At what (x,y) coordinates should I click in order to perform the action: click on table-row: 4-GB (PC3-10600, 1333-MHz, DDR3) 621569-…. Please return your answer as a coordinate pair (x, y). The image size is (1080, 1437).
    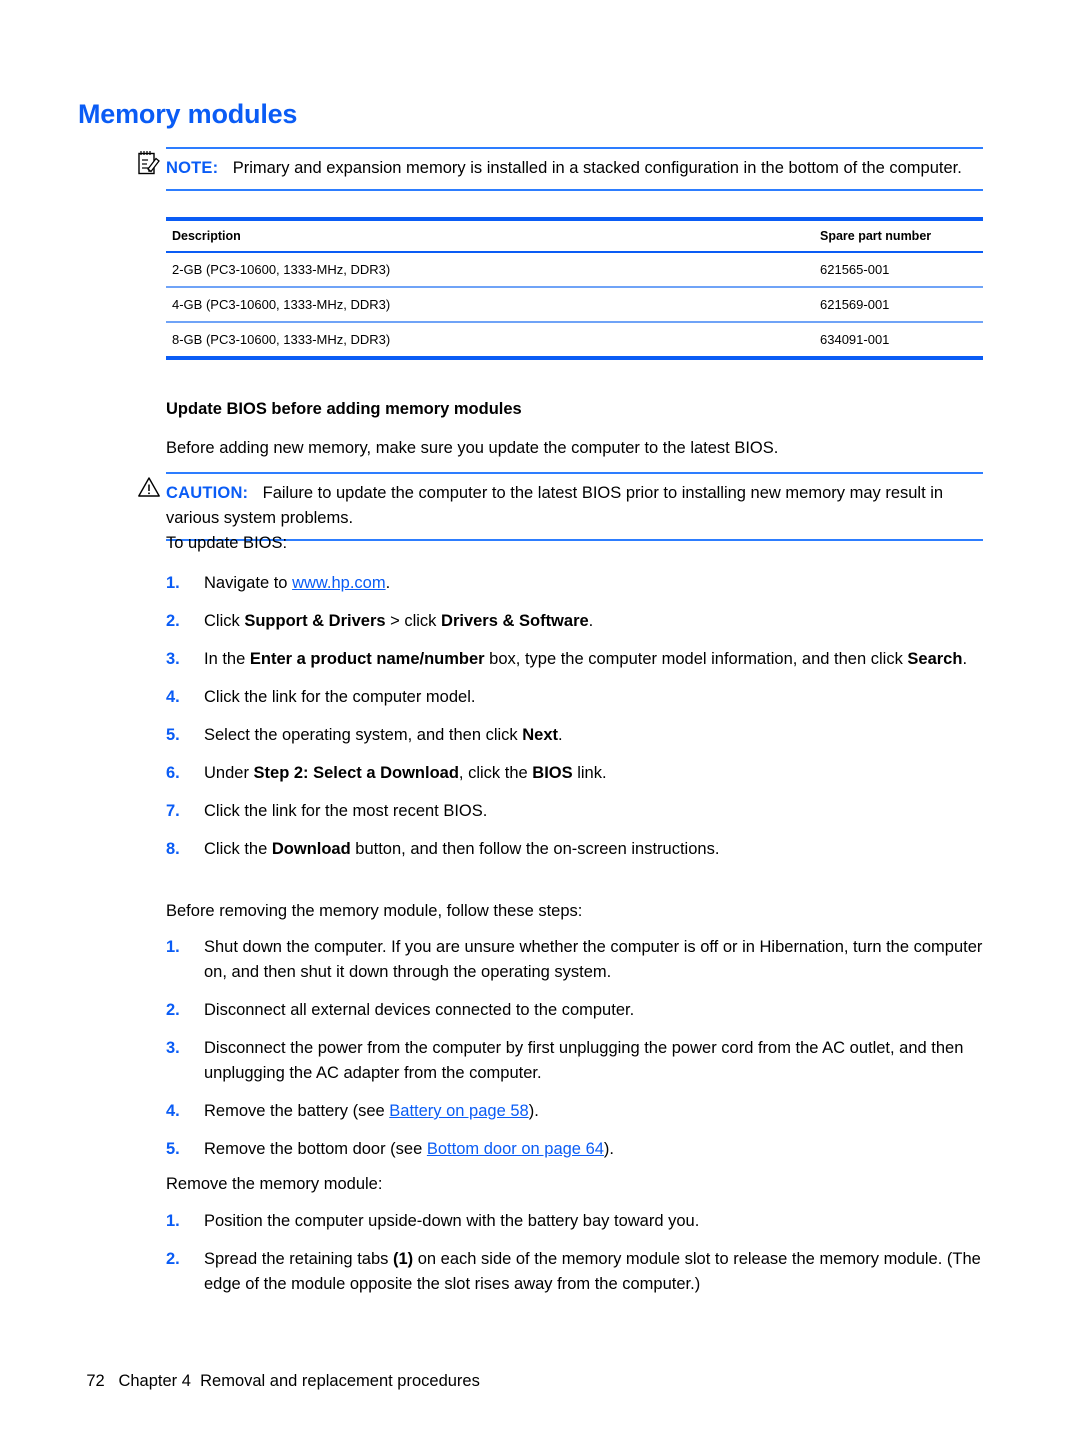
    Looking at the image, I should click on (574, 305).